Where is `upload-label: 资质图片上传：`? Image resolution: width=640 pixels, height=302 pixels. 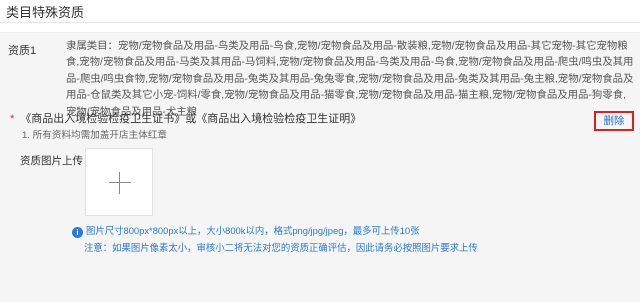 upload-label: 资质图片上传： is located at coordinates (57, 161).